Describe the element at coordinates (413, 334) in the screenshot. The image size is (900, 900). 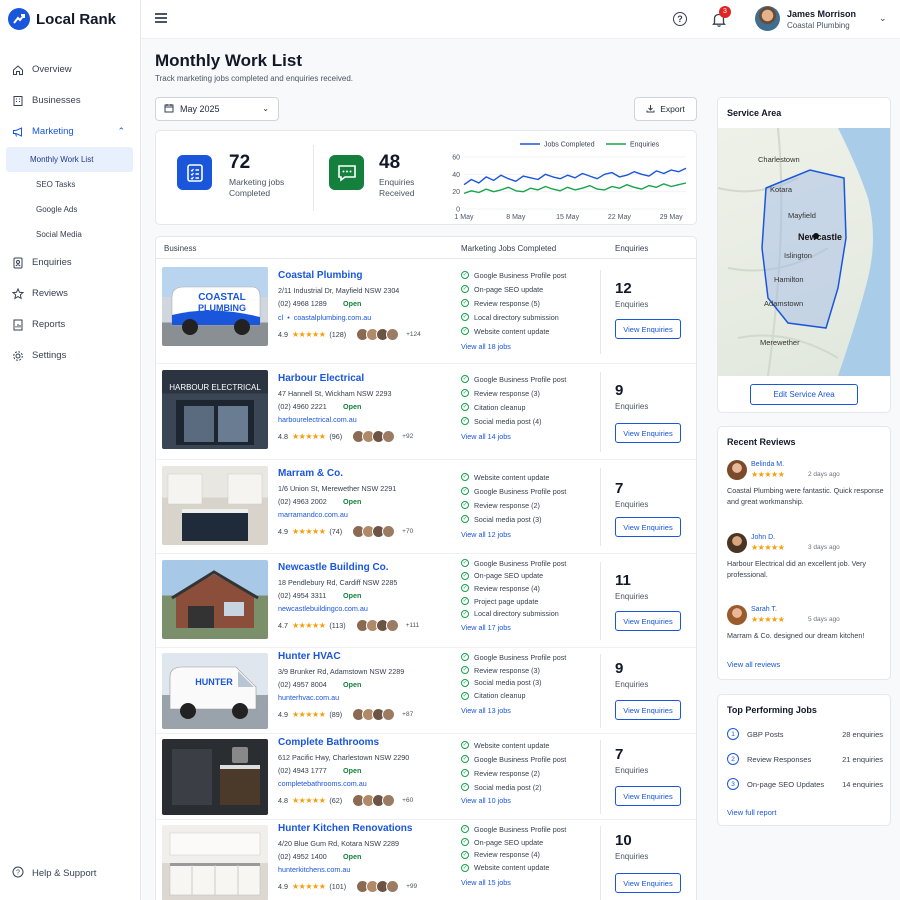
I see `more-reviewers: +124` at that location.